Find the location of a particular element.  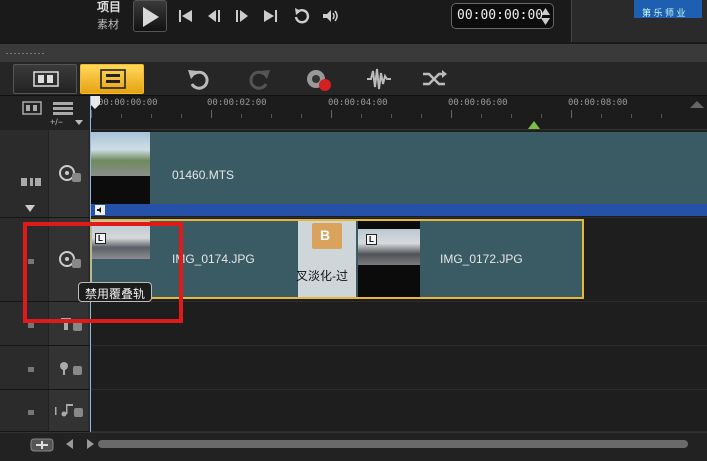

storyboard-view-button is located at coordinates (45, 79).